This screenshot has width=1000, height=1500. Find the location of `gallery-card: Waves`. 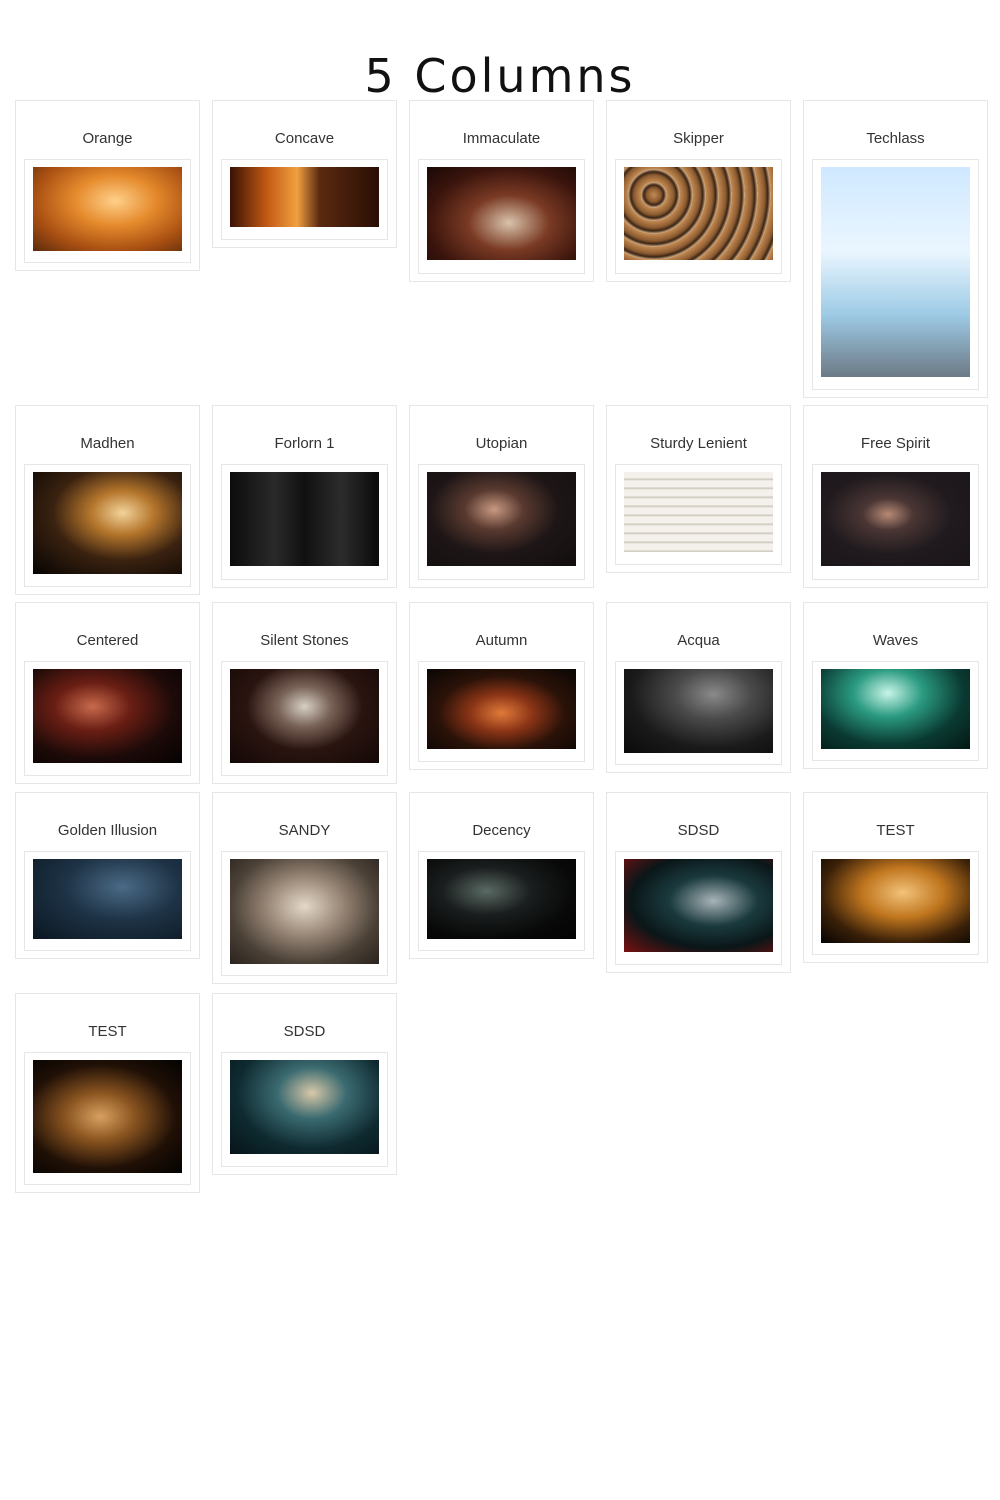

gallery-card: Waves is located at coordinates (895, 685).